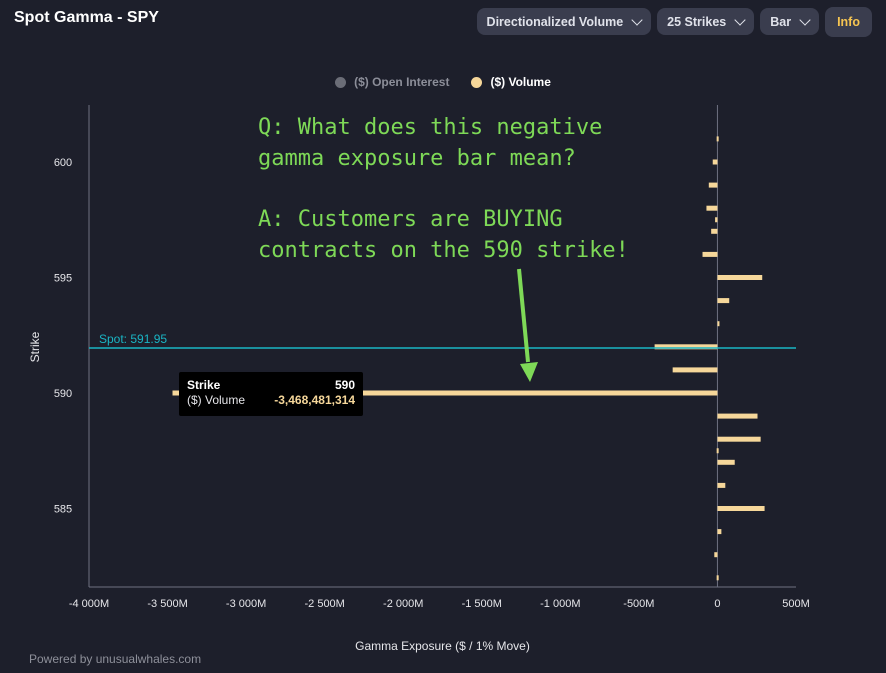 This screenshot has height=673, width=886. Describe the element at coordinates (442, 646) in the screenshot. I see `x-axis-title: Gamma Exposure ($ / 1% Move)` at that location.